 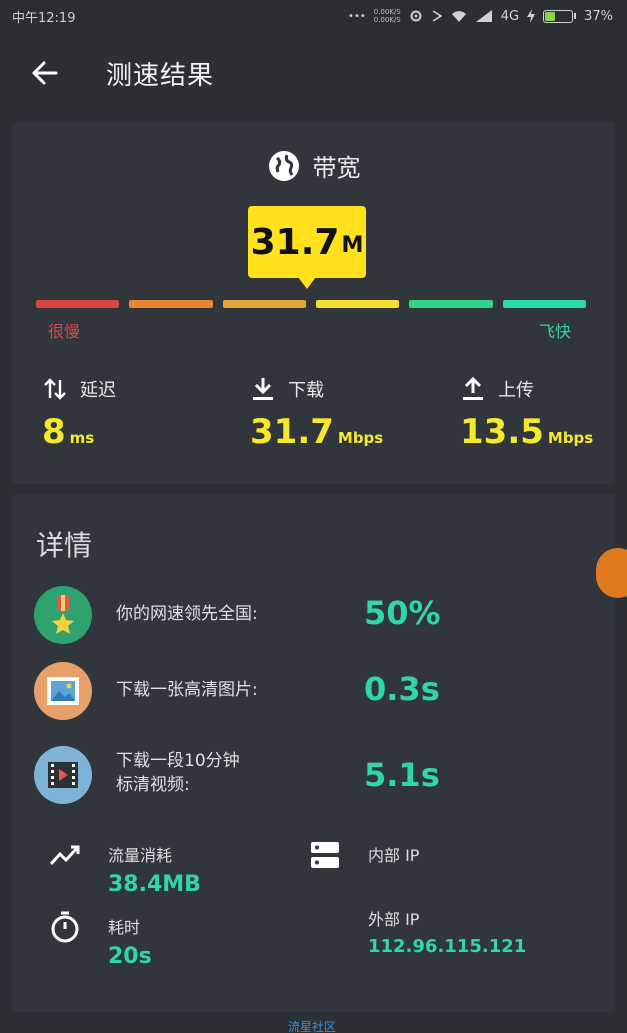 I want to click on server-icon, so click(x=325, y=855).